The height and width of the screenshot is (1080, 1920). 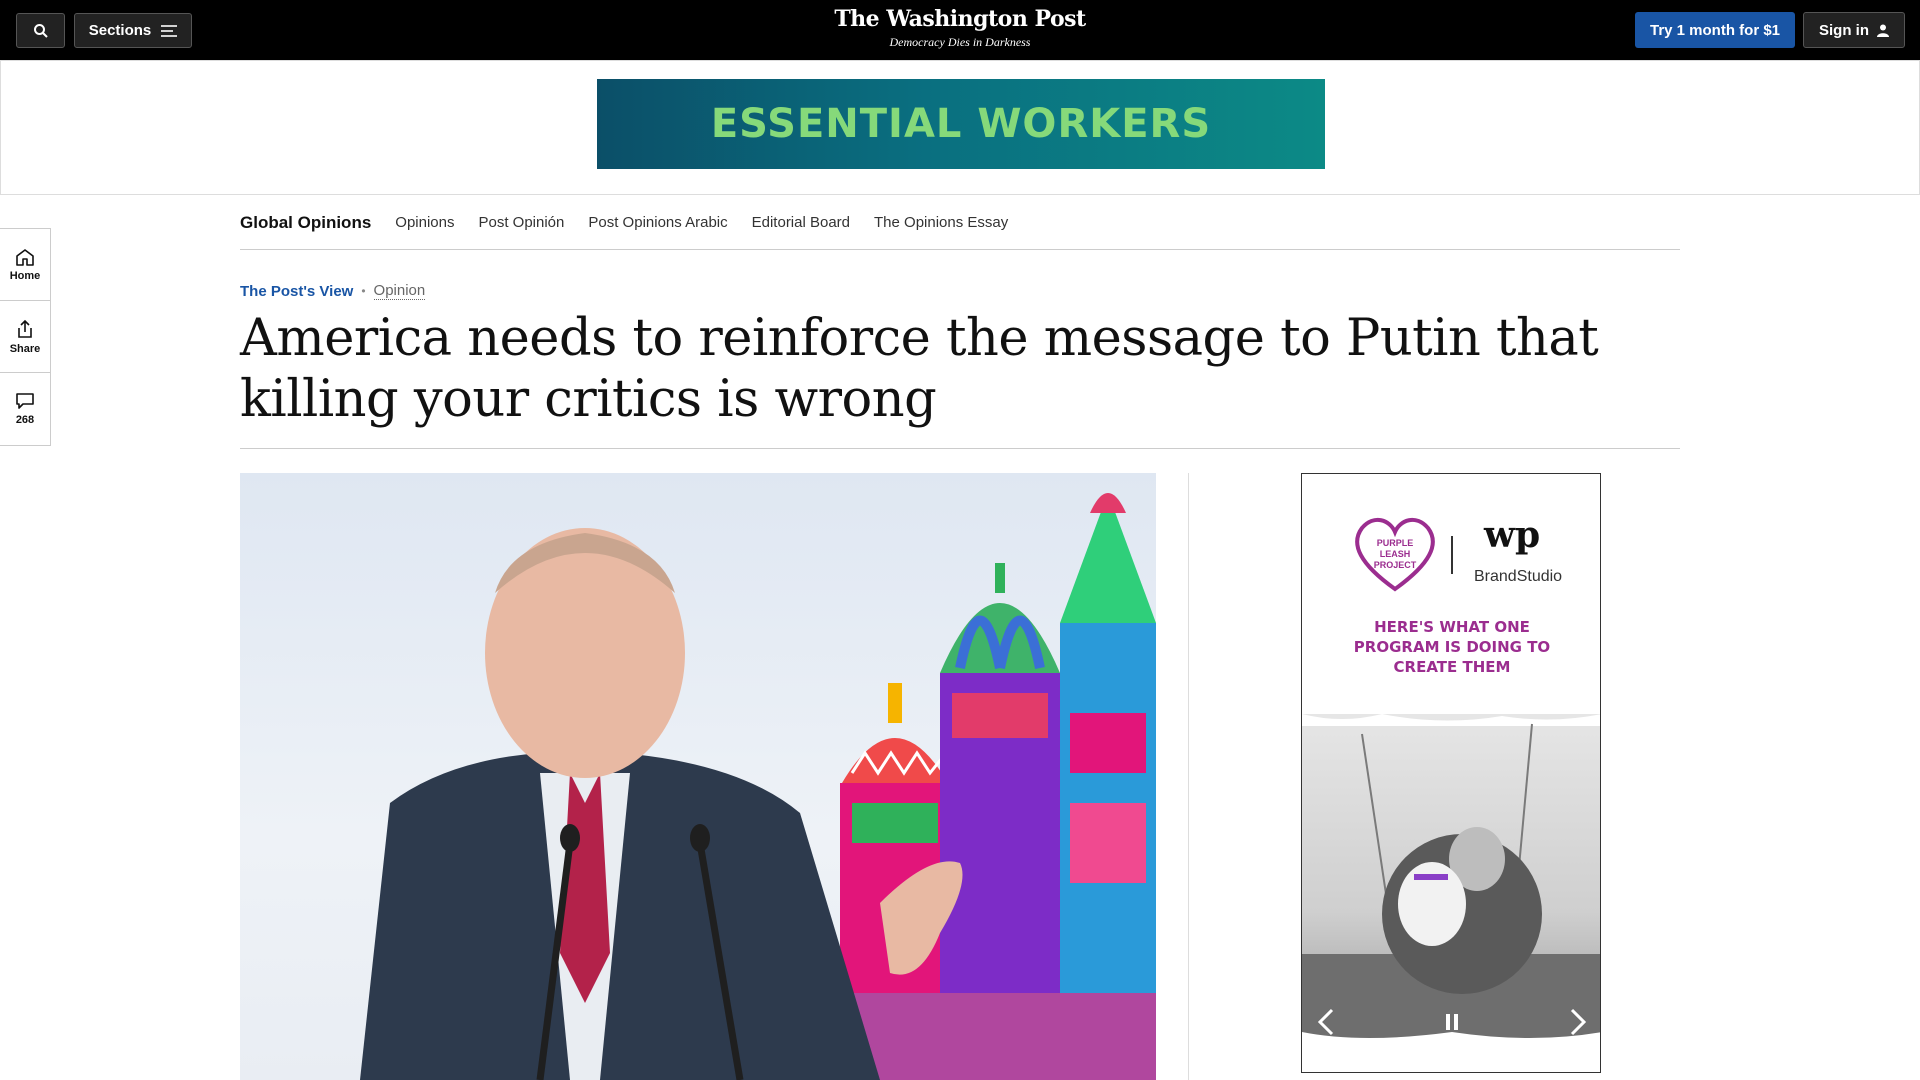 I want to click on section-nav-item-post-opinions-arabic: Post Opinions Arabic, so click(x=657, y=222).